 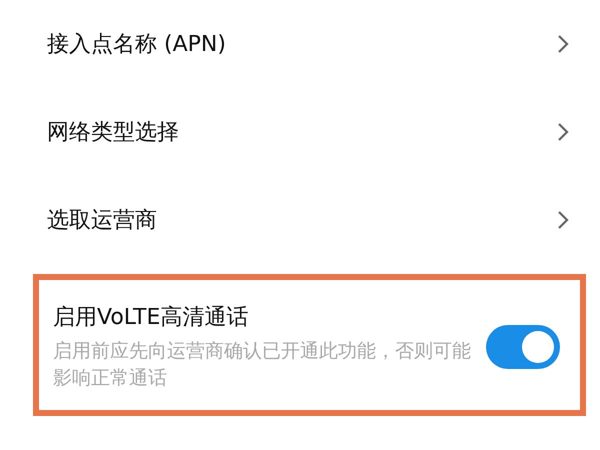 What do you see at coordinates (151, 318) in the screenshot?
I see `setting-title: 启用VoLTE高清通话` at bounding box center [151, 318].